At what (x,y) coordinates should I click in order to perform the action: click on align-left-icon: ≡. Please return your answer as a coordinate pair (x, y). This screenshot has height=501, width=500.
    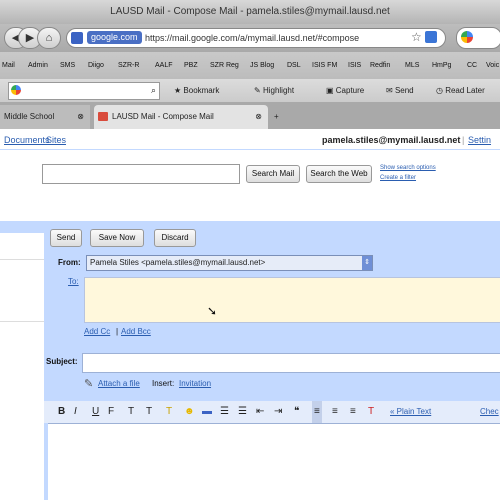
    Looking at the image, I should click on (317, 412).